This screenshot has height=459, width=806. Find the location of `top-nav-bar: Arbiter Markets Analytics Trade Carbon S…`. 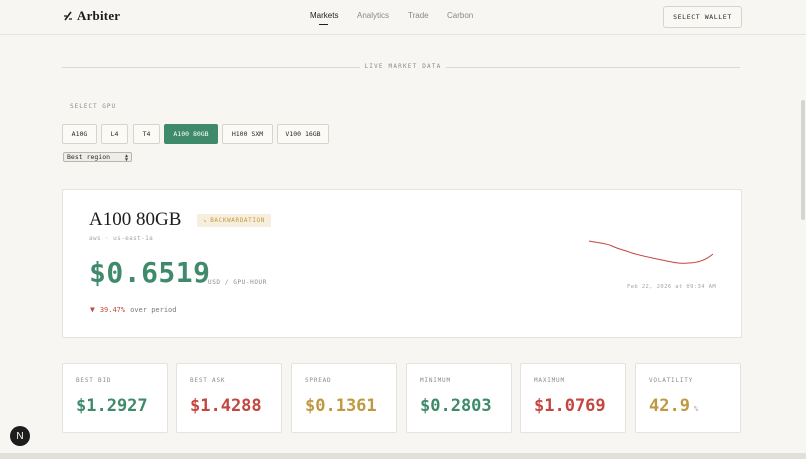

top-nav-bar: Arbiter Markets Analytics Trade Carbon S… is located at coordinates (403, 17).